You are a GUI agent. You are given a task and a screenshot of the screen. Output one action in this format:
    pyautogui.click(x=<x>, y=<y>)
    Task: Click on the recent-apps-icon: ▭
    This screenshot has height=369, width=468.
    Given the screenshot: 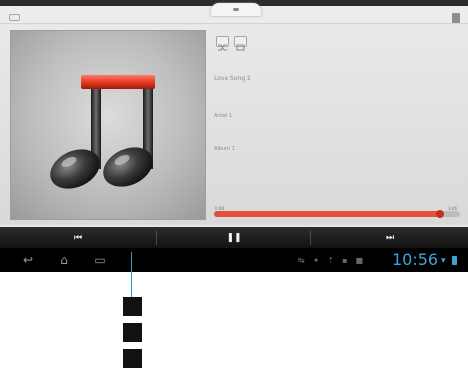 What is the action you would take?
    pyautogui.click(x=100, y=260)
    